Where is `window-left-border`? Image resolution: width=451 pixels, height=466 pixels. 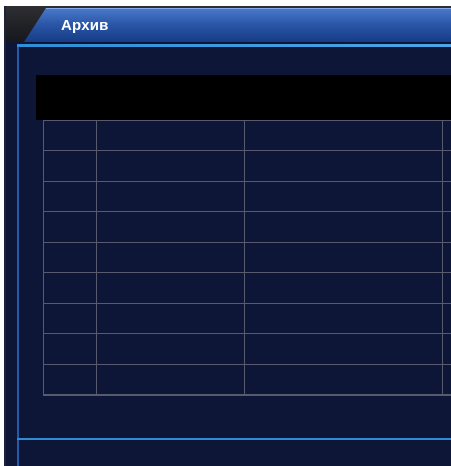
window-left-border is located at coordinates (18, 256).